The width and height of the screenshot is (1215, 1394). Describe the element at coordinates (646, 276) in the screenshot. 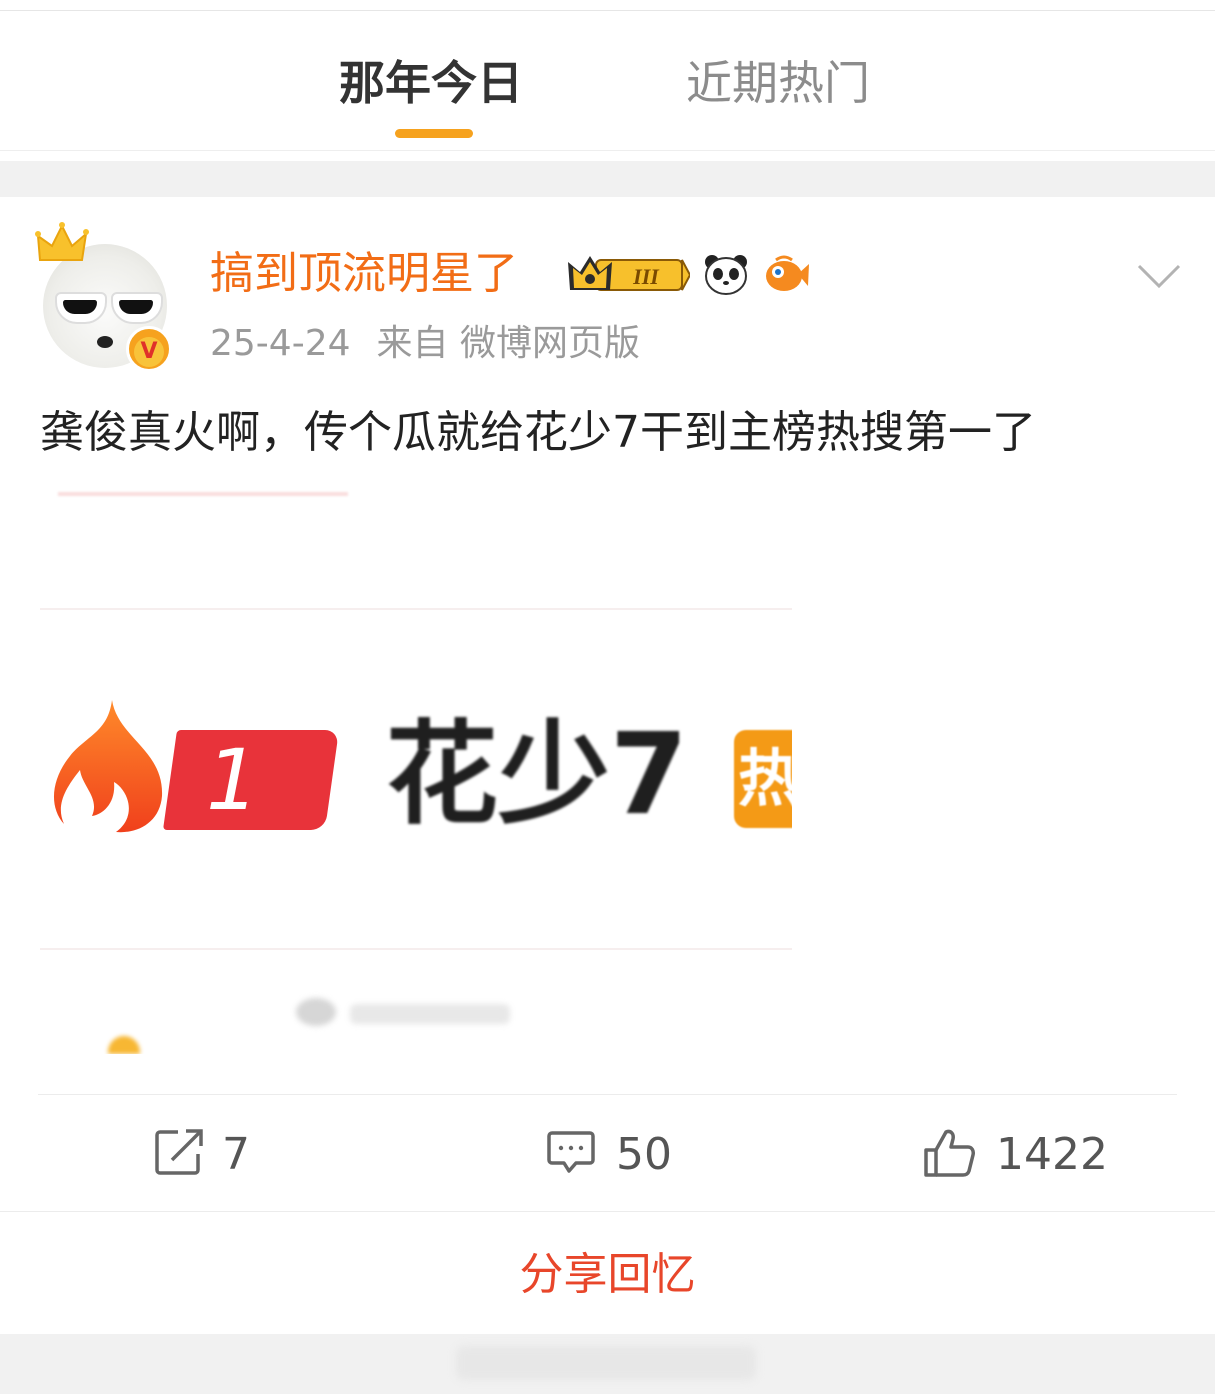

I see `svg-text: III` at that location.